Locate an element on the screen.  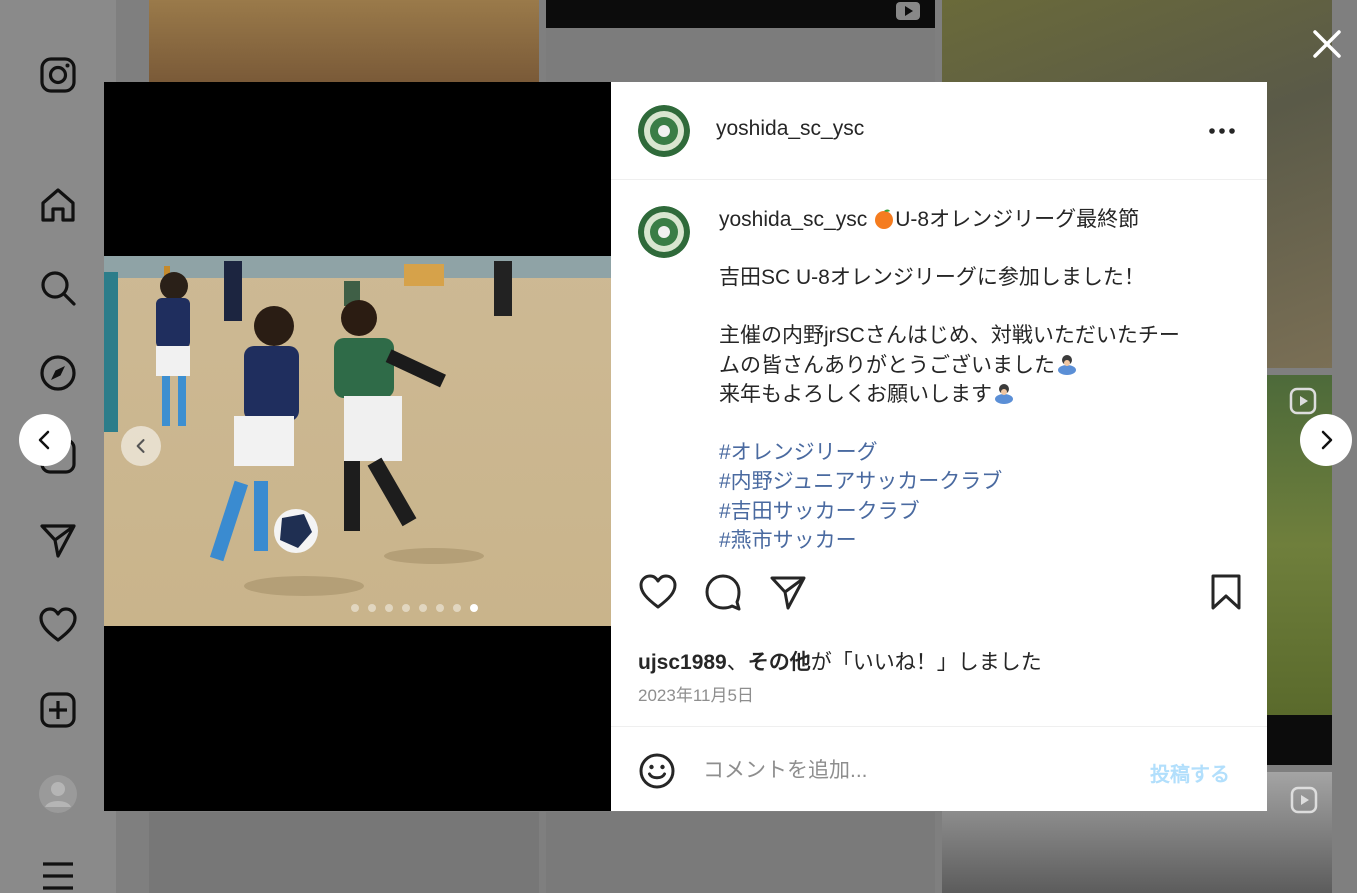
create-plus-icon is located at coordinates (58, 710).